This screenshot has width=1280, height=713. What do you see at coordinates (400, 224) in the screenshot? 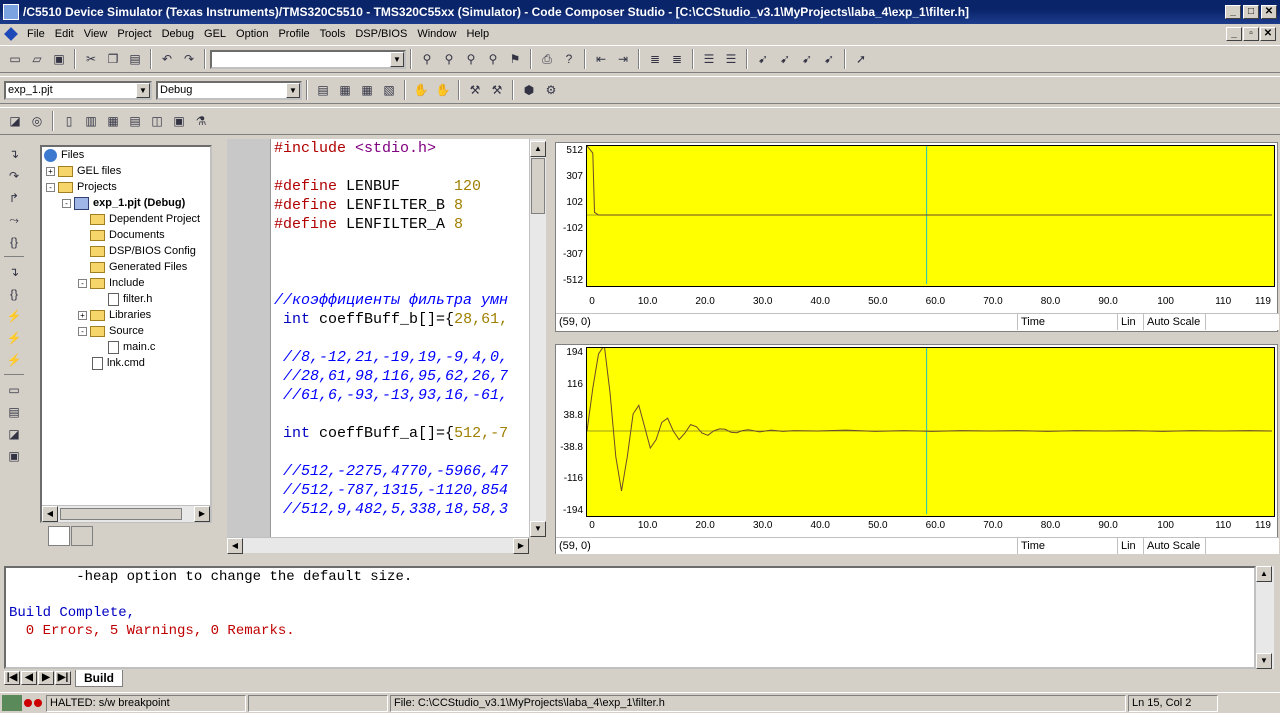
I see `code-line: #define LENFILTER_A 8` at bounding box center [400, 224].